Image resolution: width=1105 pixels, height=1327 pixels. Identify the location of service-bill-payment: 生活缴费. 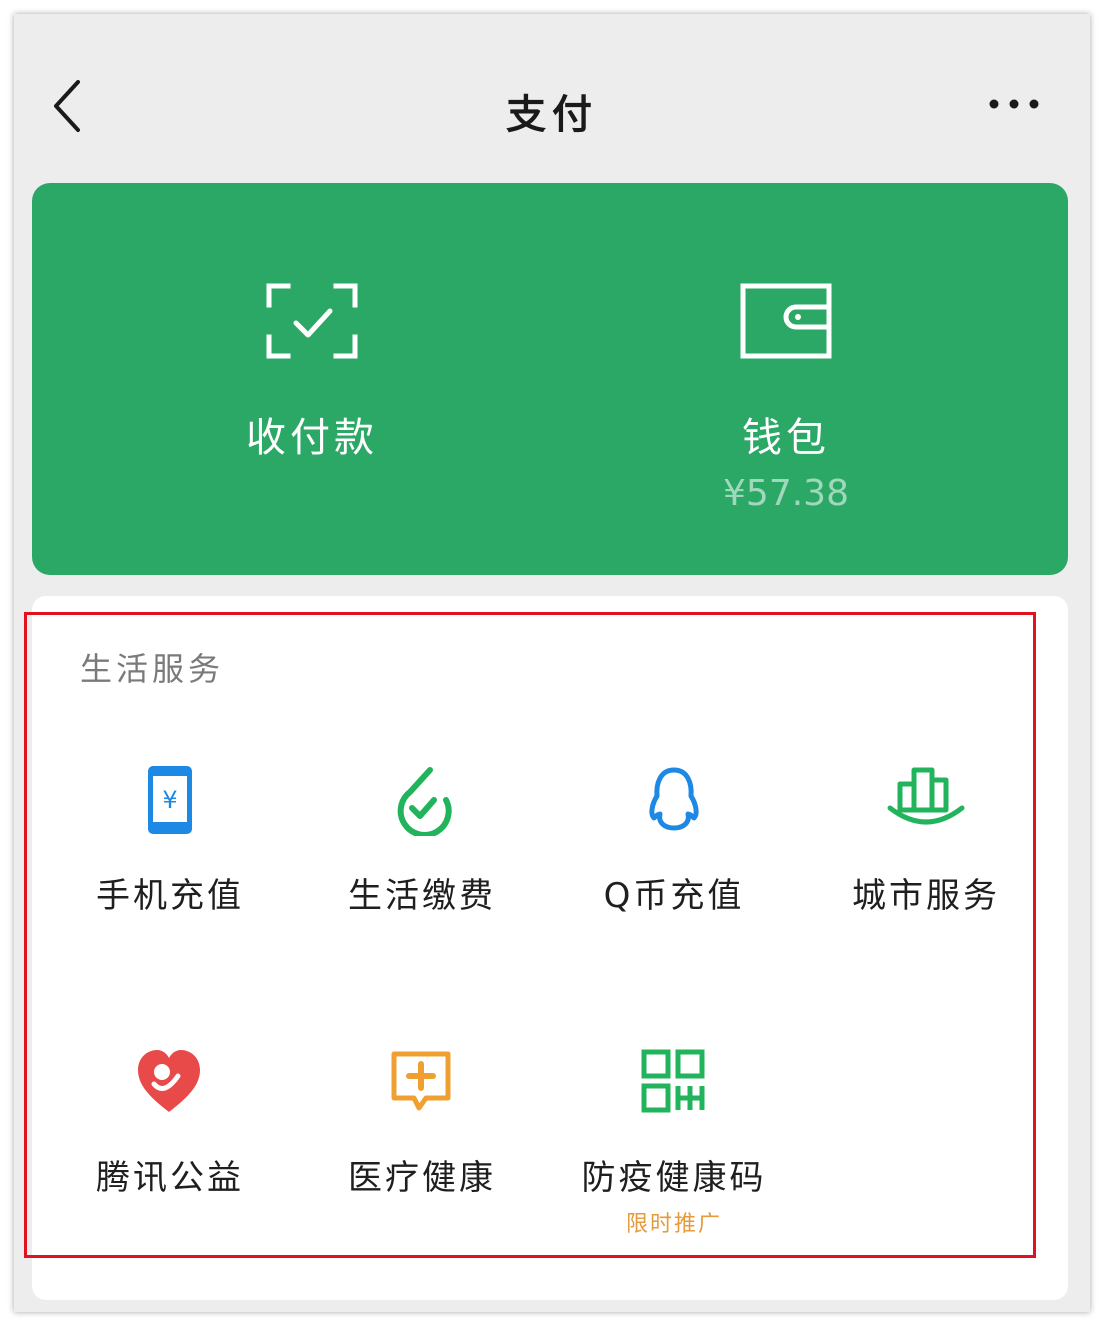
(422, 864).